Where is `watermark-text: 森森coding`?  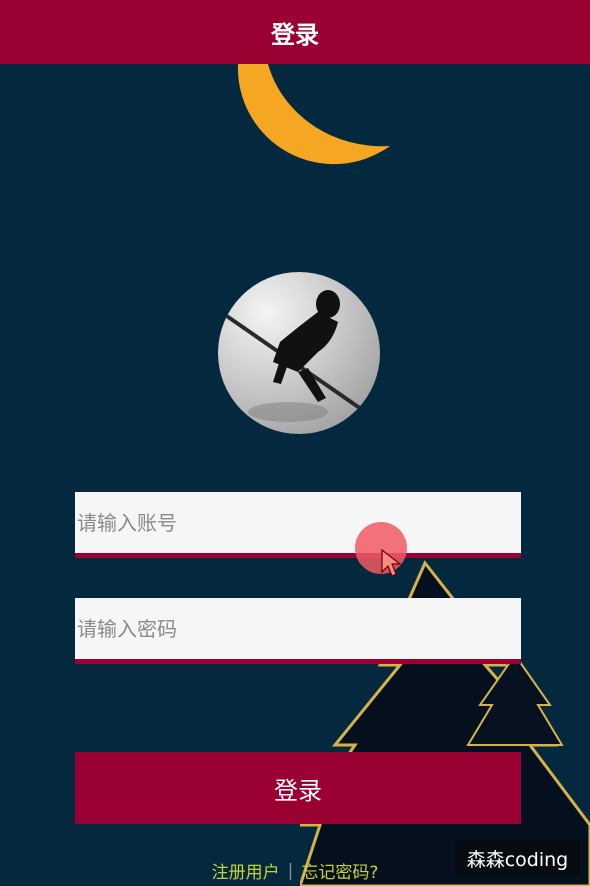 watermark-text: 森森coding is located at coordinates (517, 859).